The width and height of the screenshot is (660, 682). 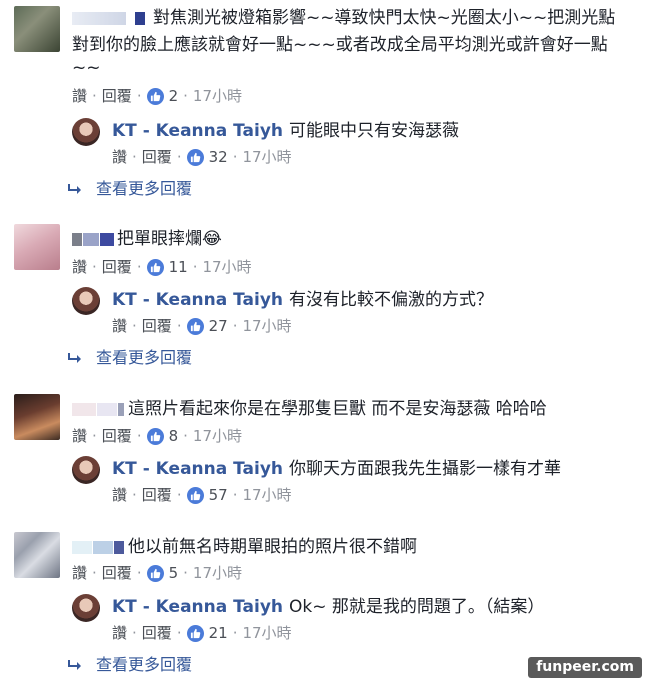 I want to click on reply-text: KT - Keanna Taiyh 你聊天方面跟我先生攝影一樣有才華, so click(x=336, y=469).